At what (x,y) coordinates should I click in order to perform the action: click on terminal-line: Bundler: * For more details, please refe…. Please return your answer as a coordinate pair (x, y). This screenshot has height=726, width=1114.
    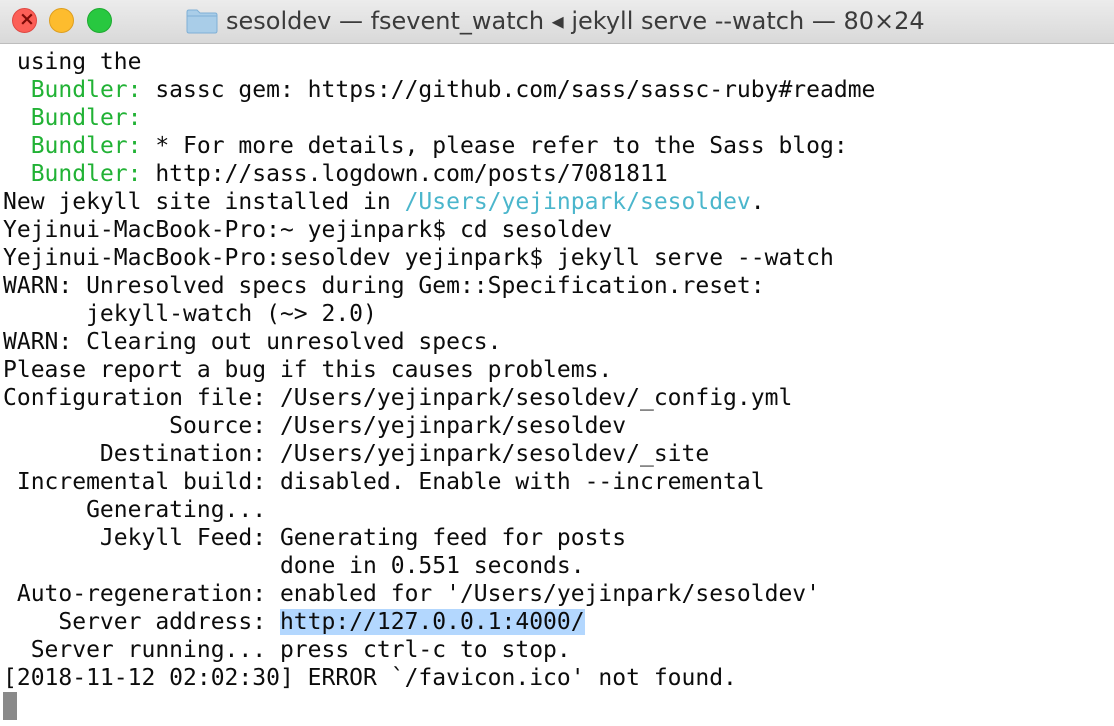
    Looking at the image, I should click on (558, 146).